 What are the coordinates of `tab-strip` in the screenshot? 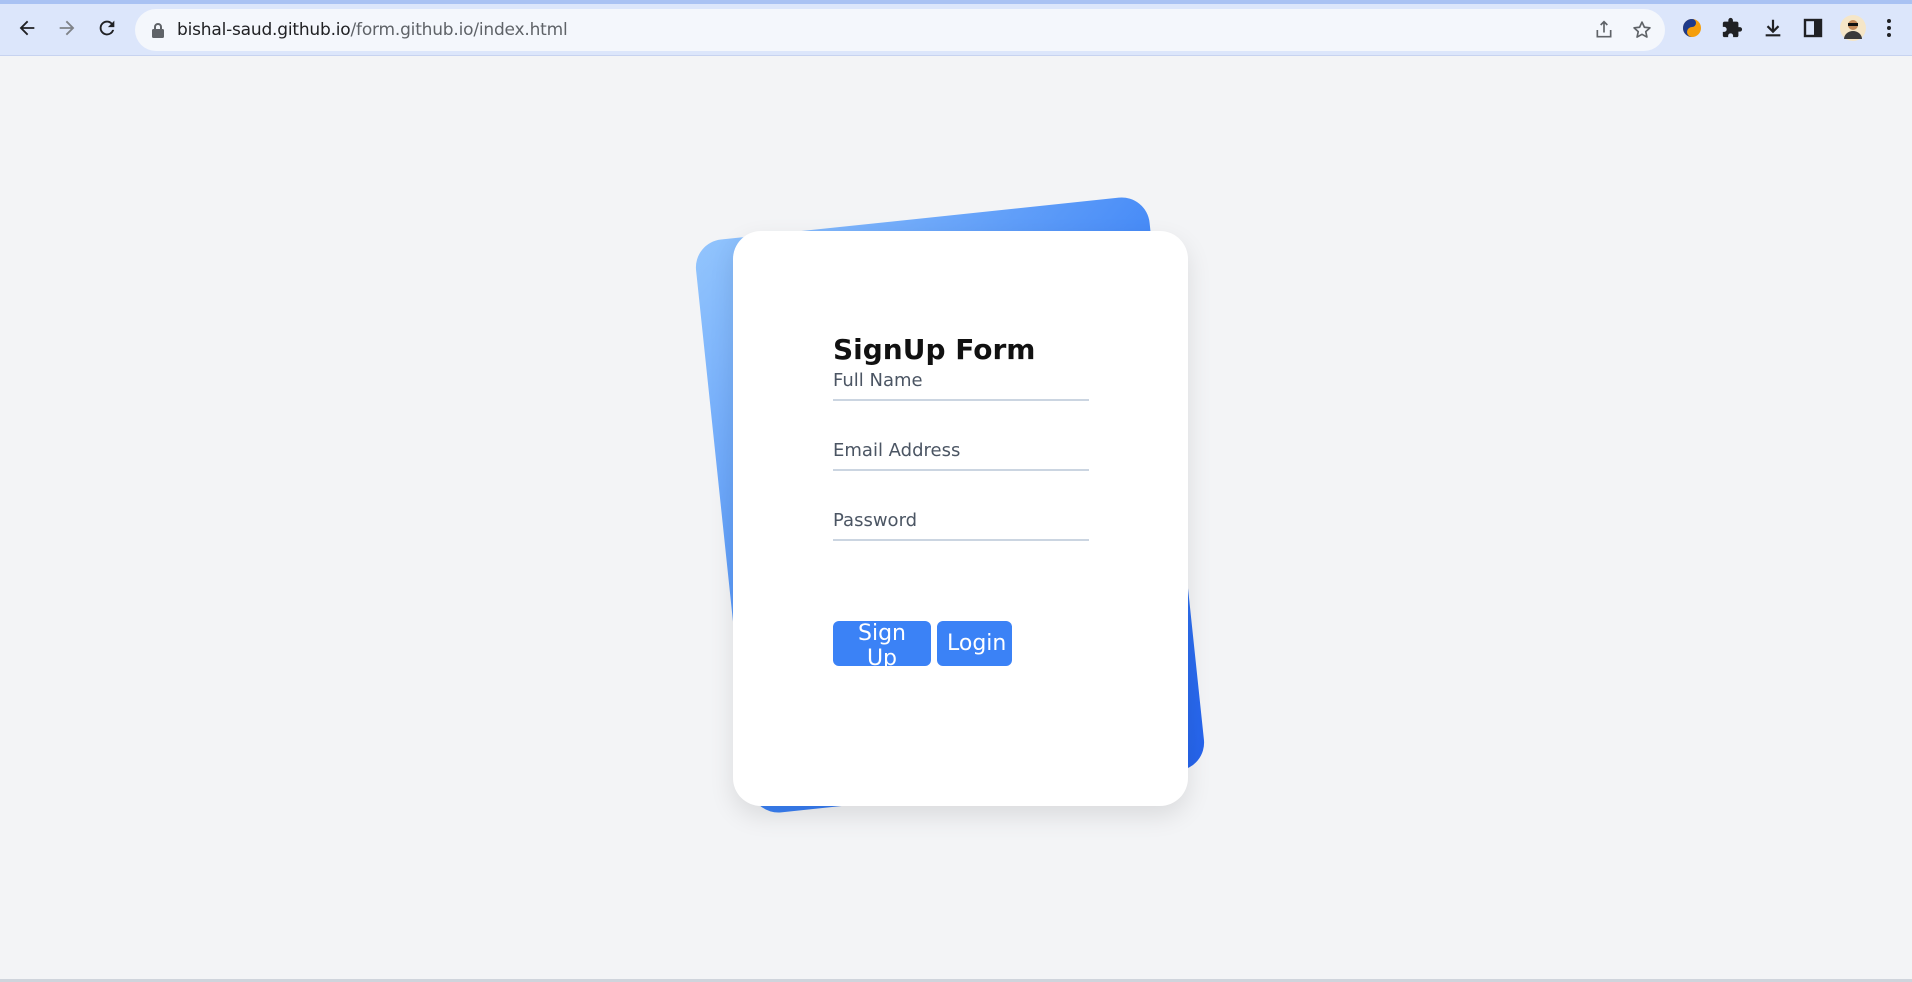 It's located at (956, 2).